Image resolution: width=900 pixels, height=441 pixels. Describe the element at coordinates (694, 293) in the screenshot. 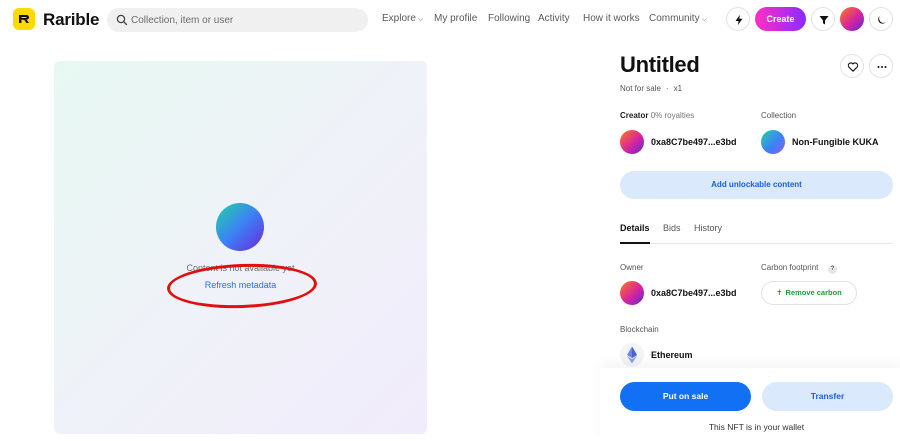

I see `owner-address: 0xa8C7be497...e3bd` at that location.